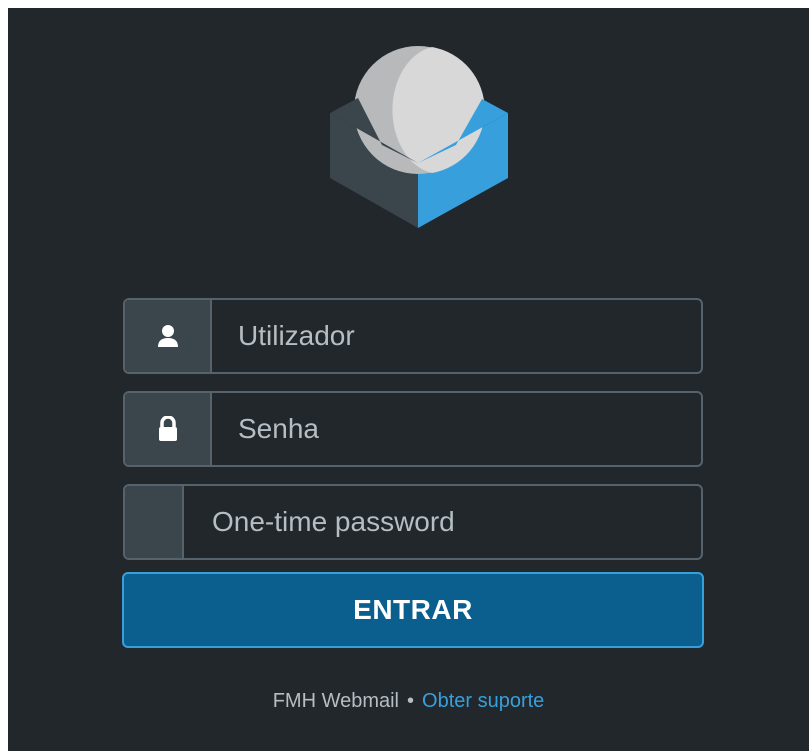  Describe the element at coordinates (154, 522) in the screenshot. I see `otp-addon` at that location.